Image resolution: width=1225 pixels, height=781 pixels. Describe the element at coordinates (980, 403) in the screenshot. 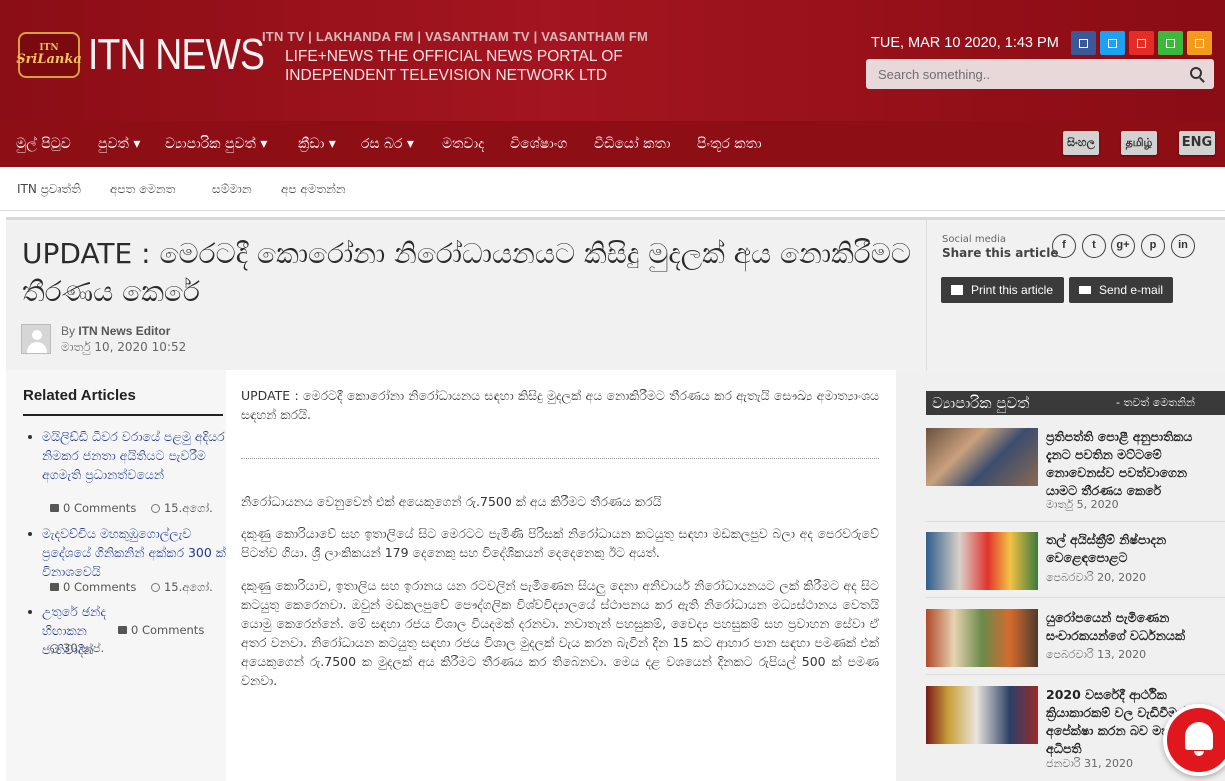

I see `business-news-title: ව්‍යාපාරික පුවත්` at that location.